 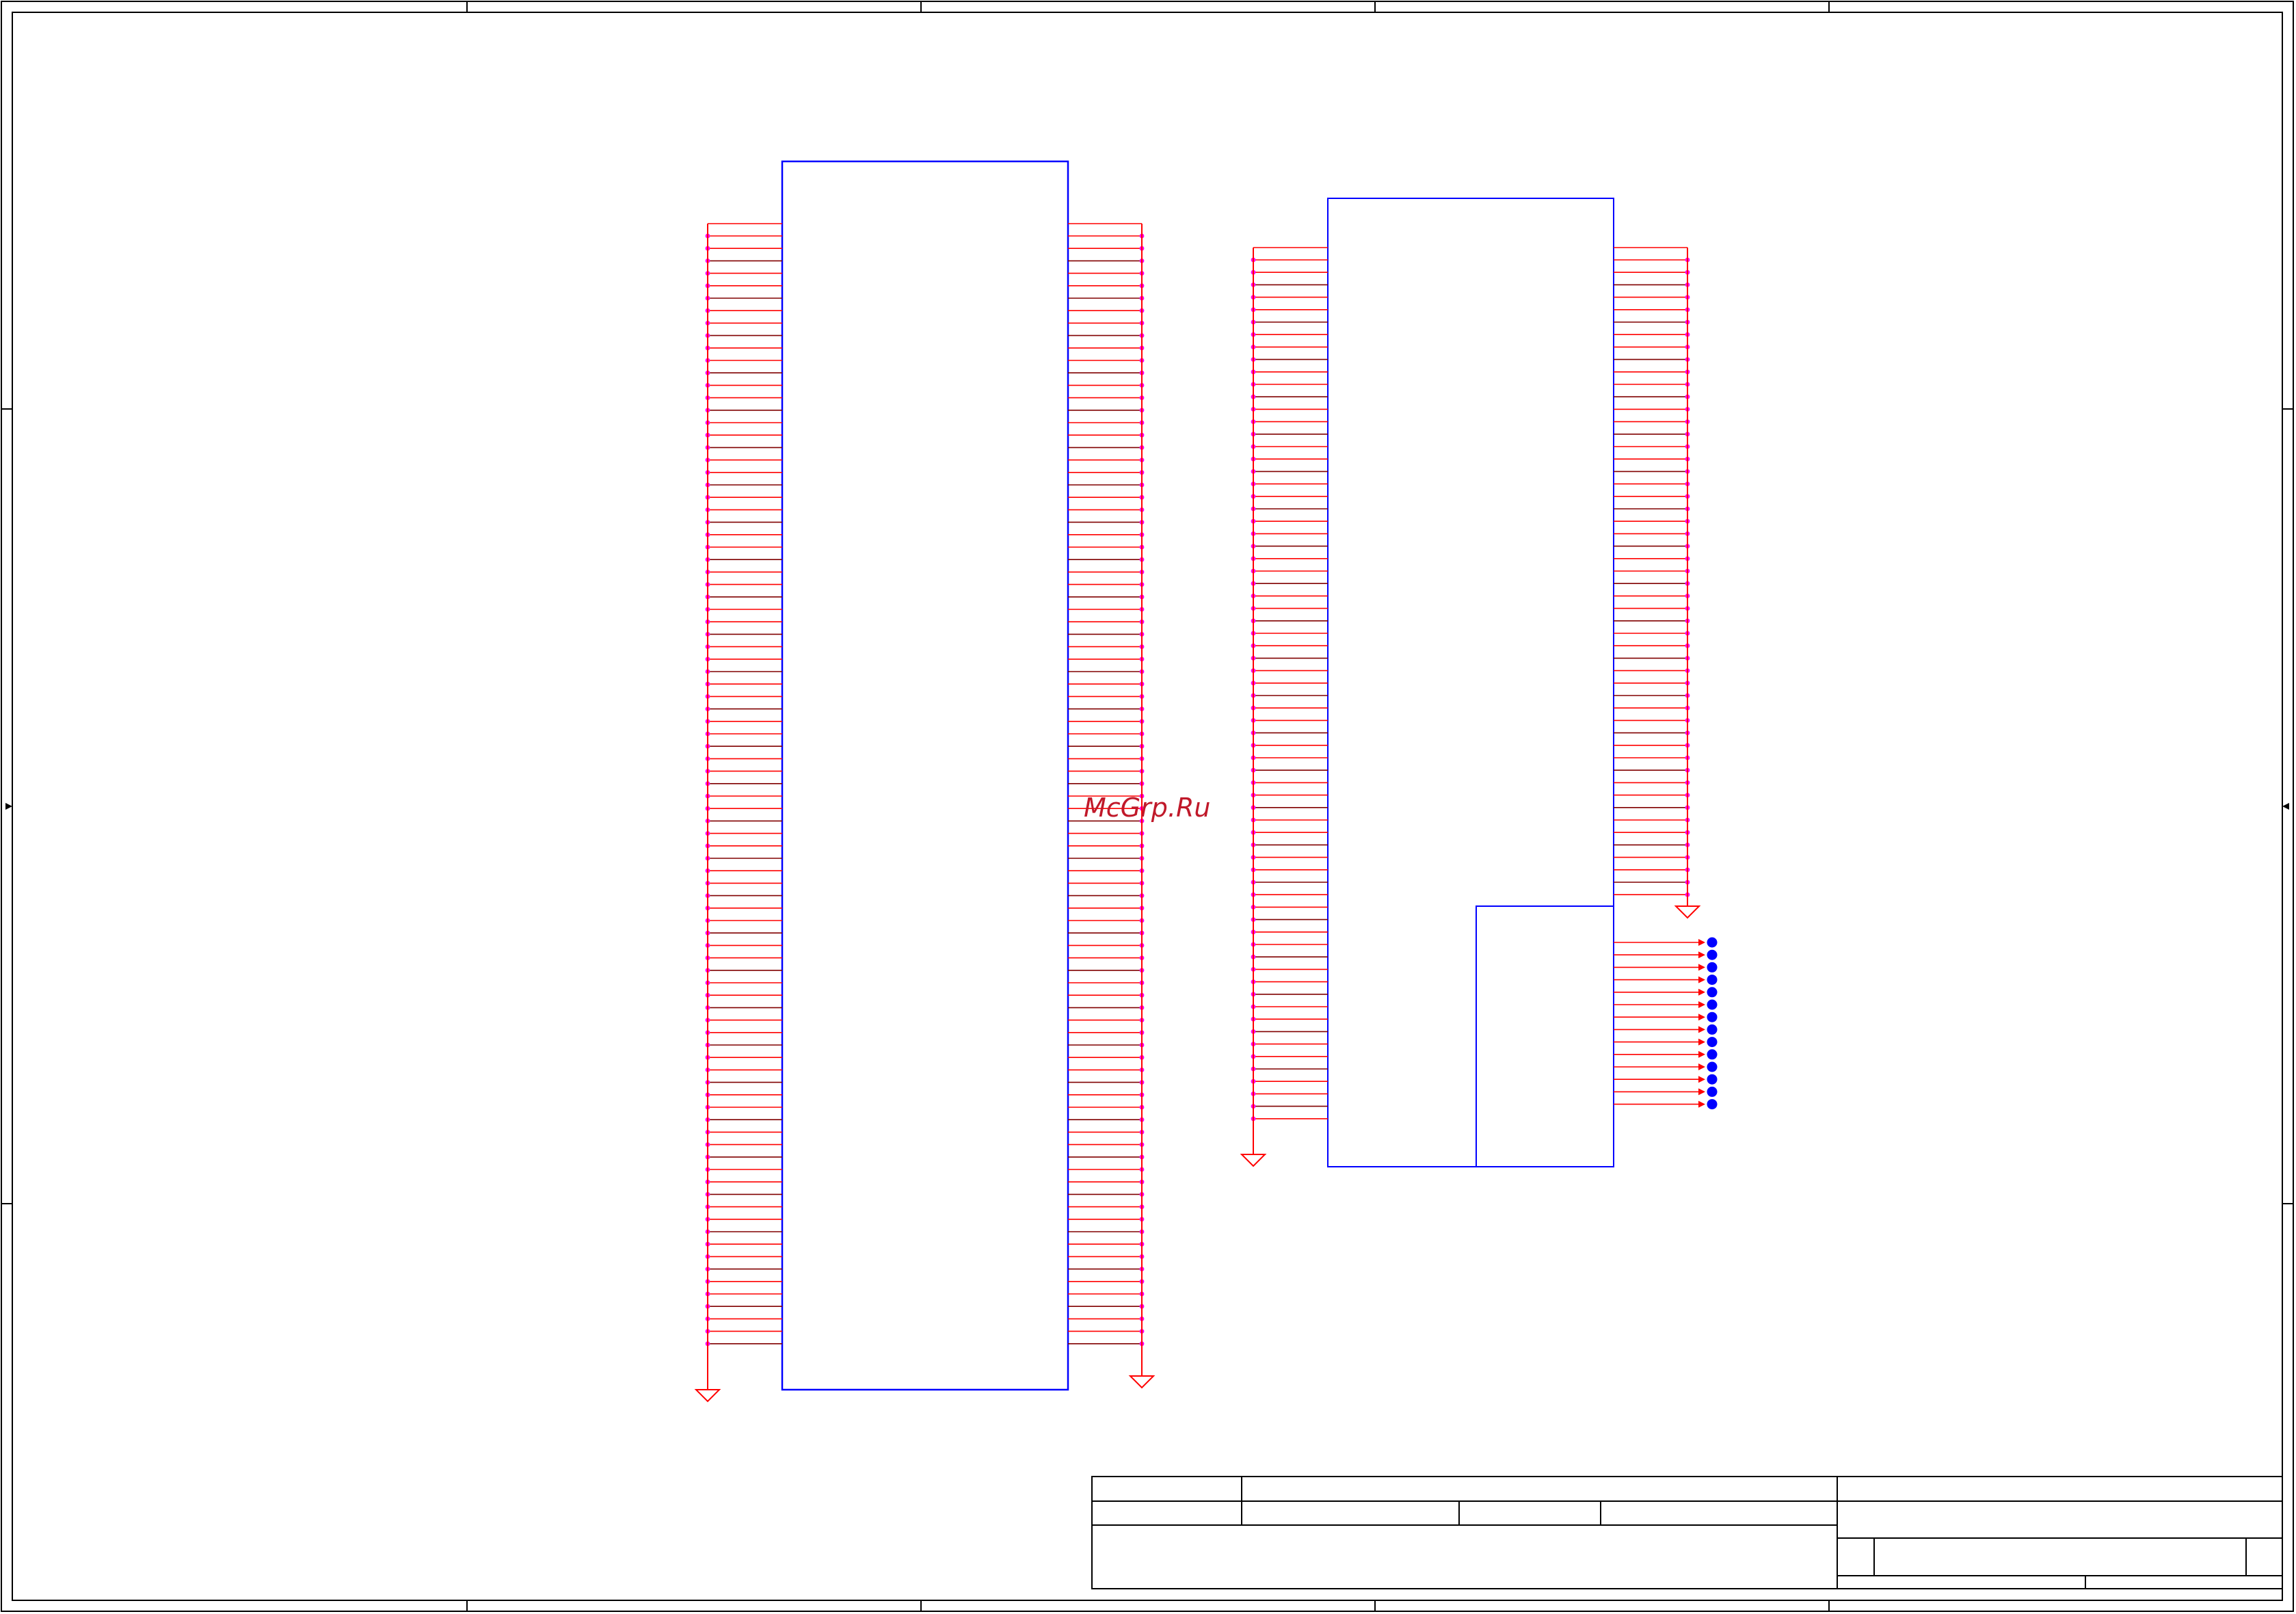 What do you see at coordinates (1666, 1024) in the screenshot?
I see `connector-2-port-pins` at bounding box center [1666, 1024].